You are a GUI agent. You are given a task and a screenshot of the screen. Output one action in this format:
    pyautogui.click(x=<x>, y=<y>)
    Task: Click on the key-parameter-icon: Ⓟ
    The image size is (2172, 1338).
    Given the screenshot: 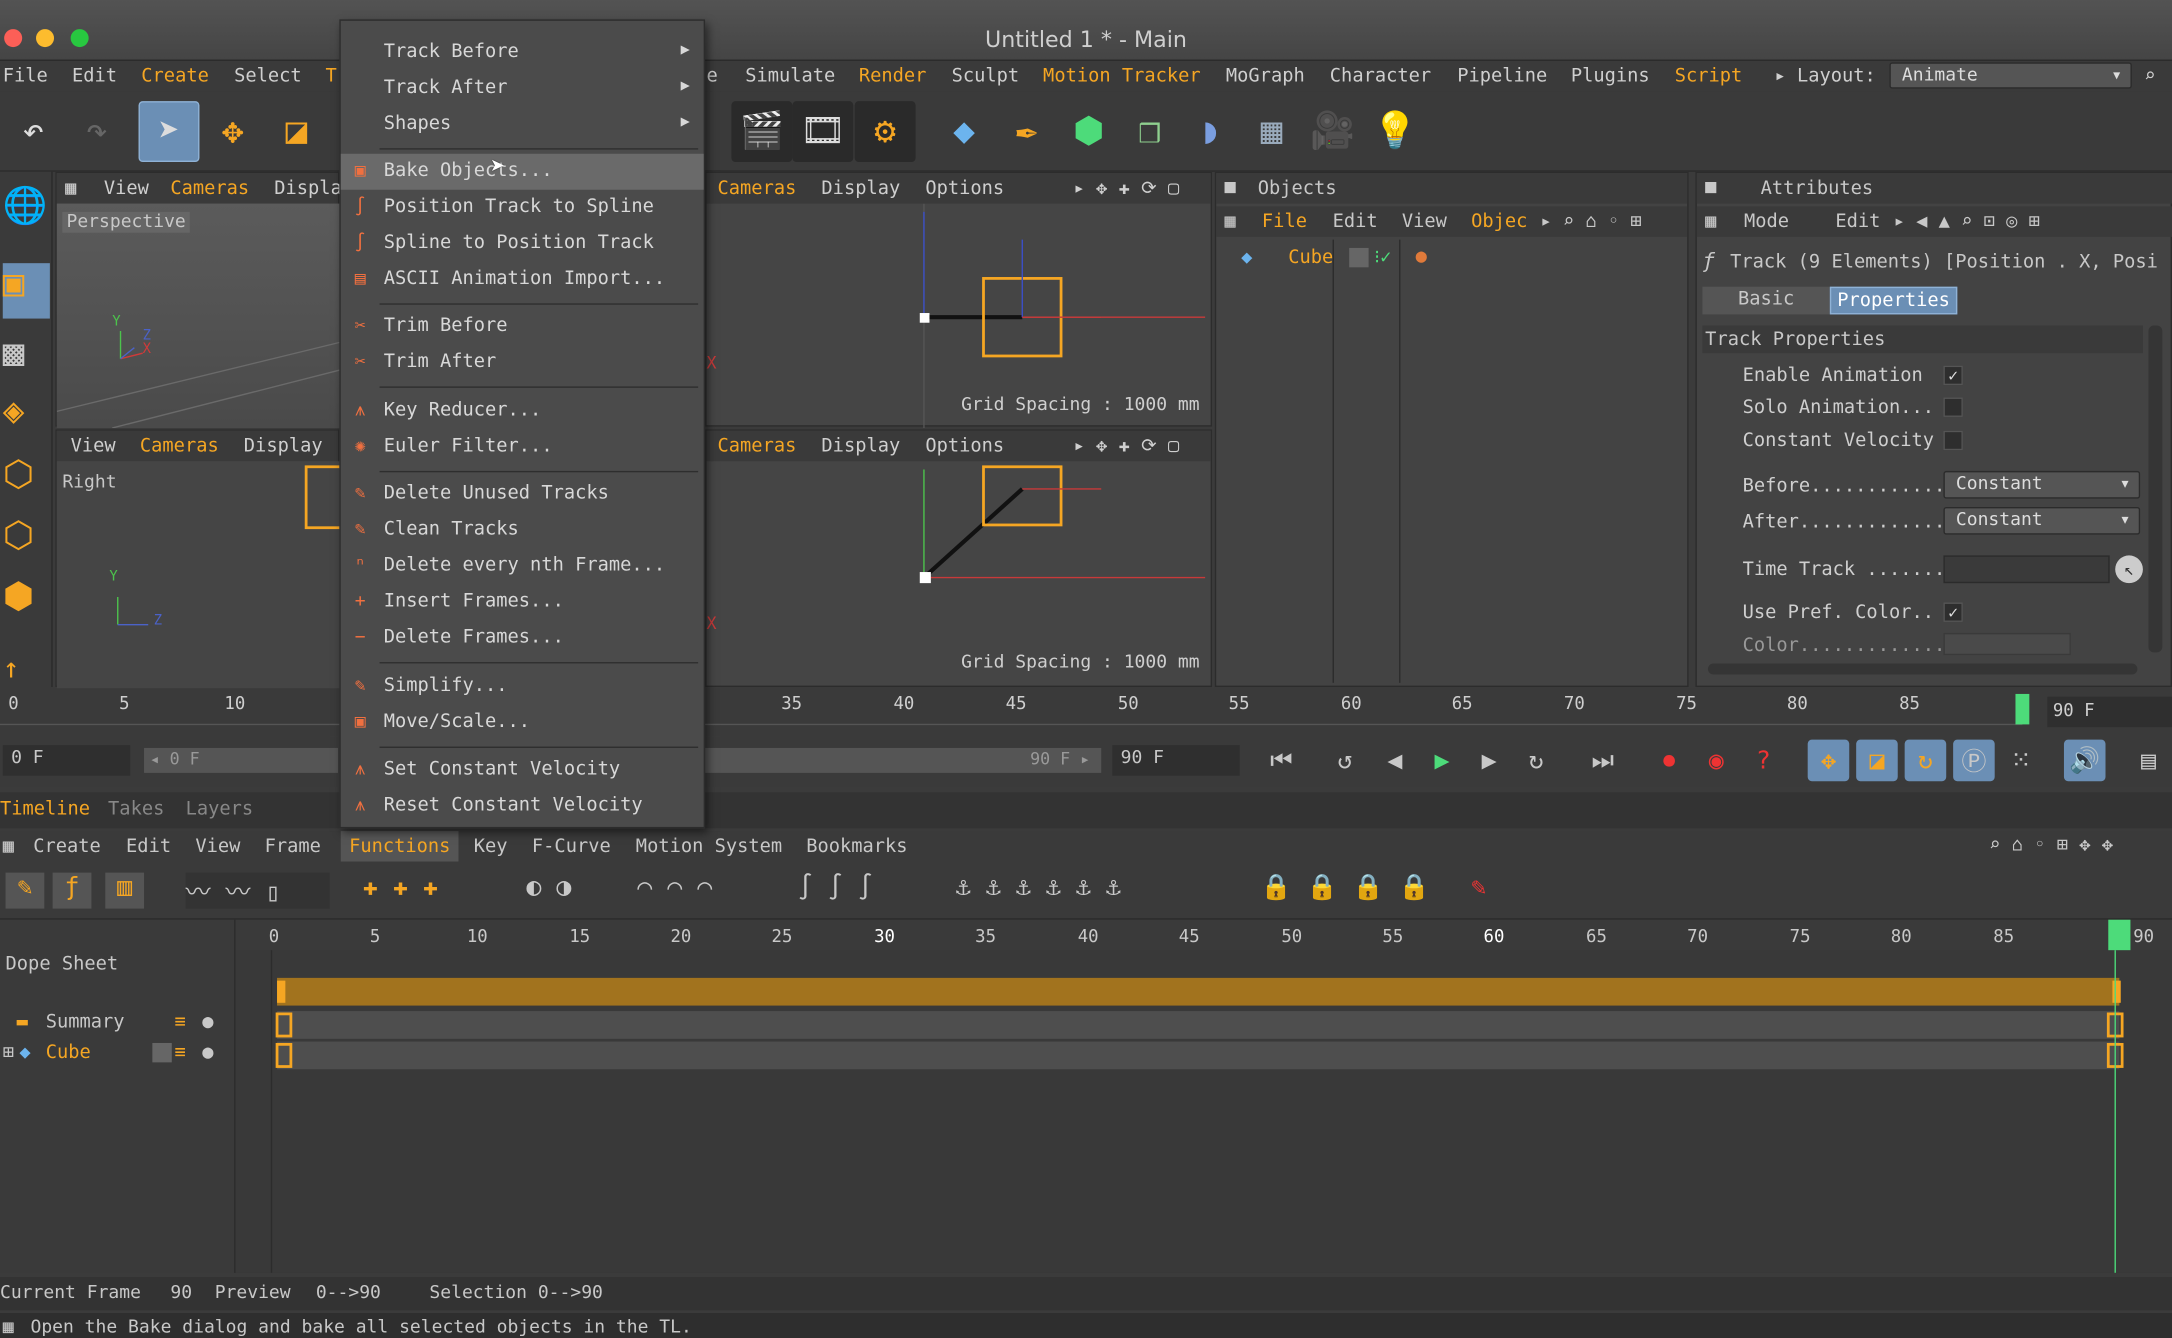 What is the action you would take?
    pyautogui.click(x=1974, y=760)
    